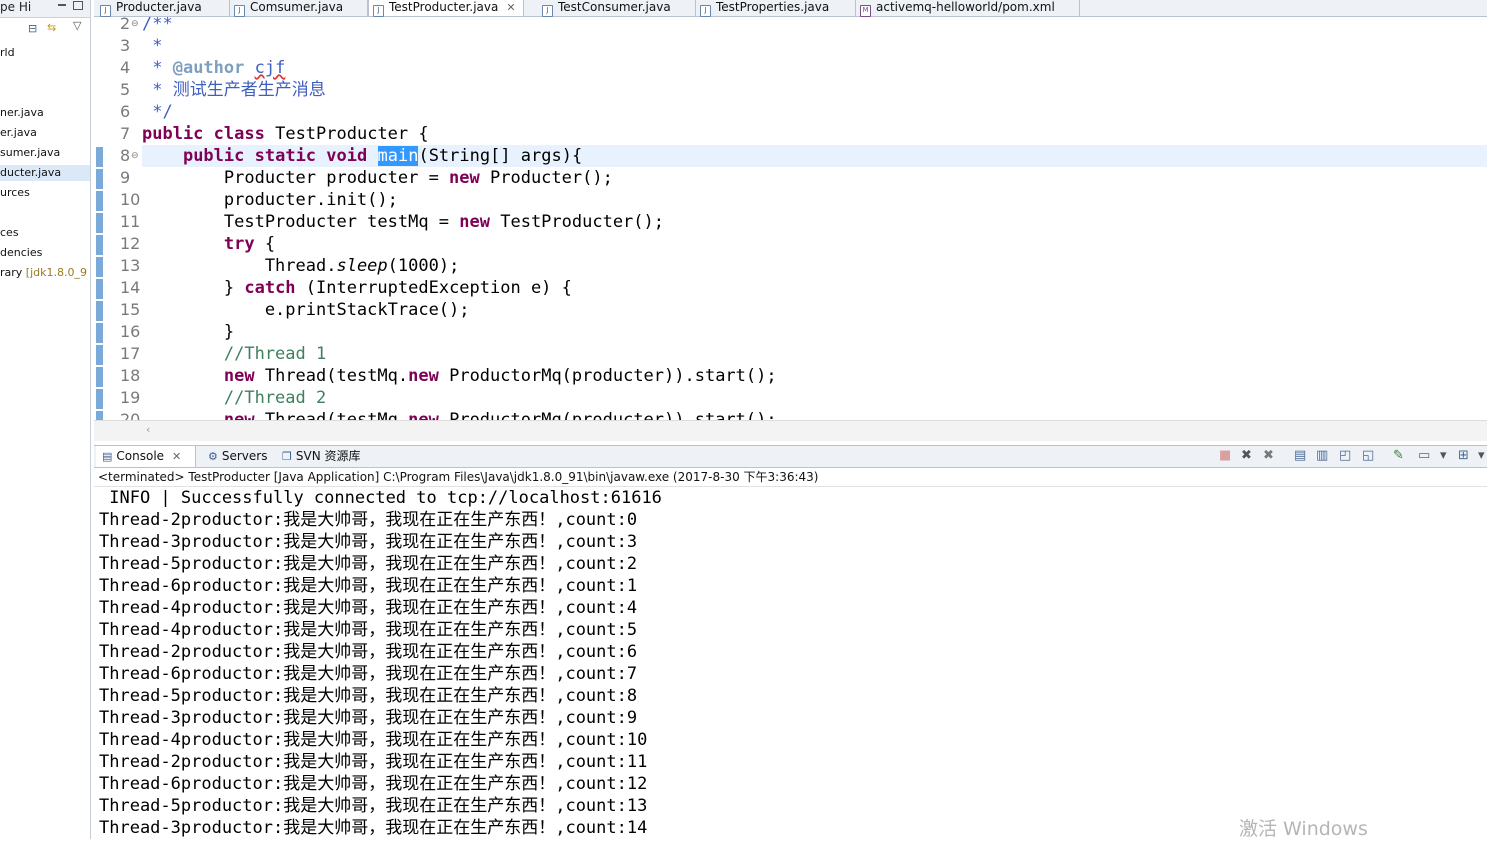 The width and height of the screenshot is (1487, 841). Describe the element at coordinates (814, 46) in the screenshot. I see `code-line: *` at that location.